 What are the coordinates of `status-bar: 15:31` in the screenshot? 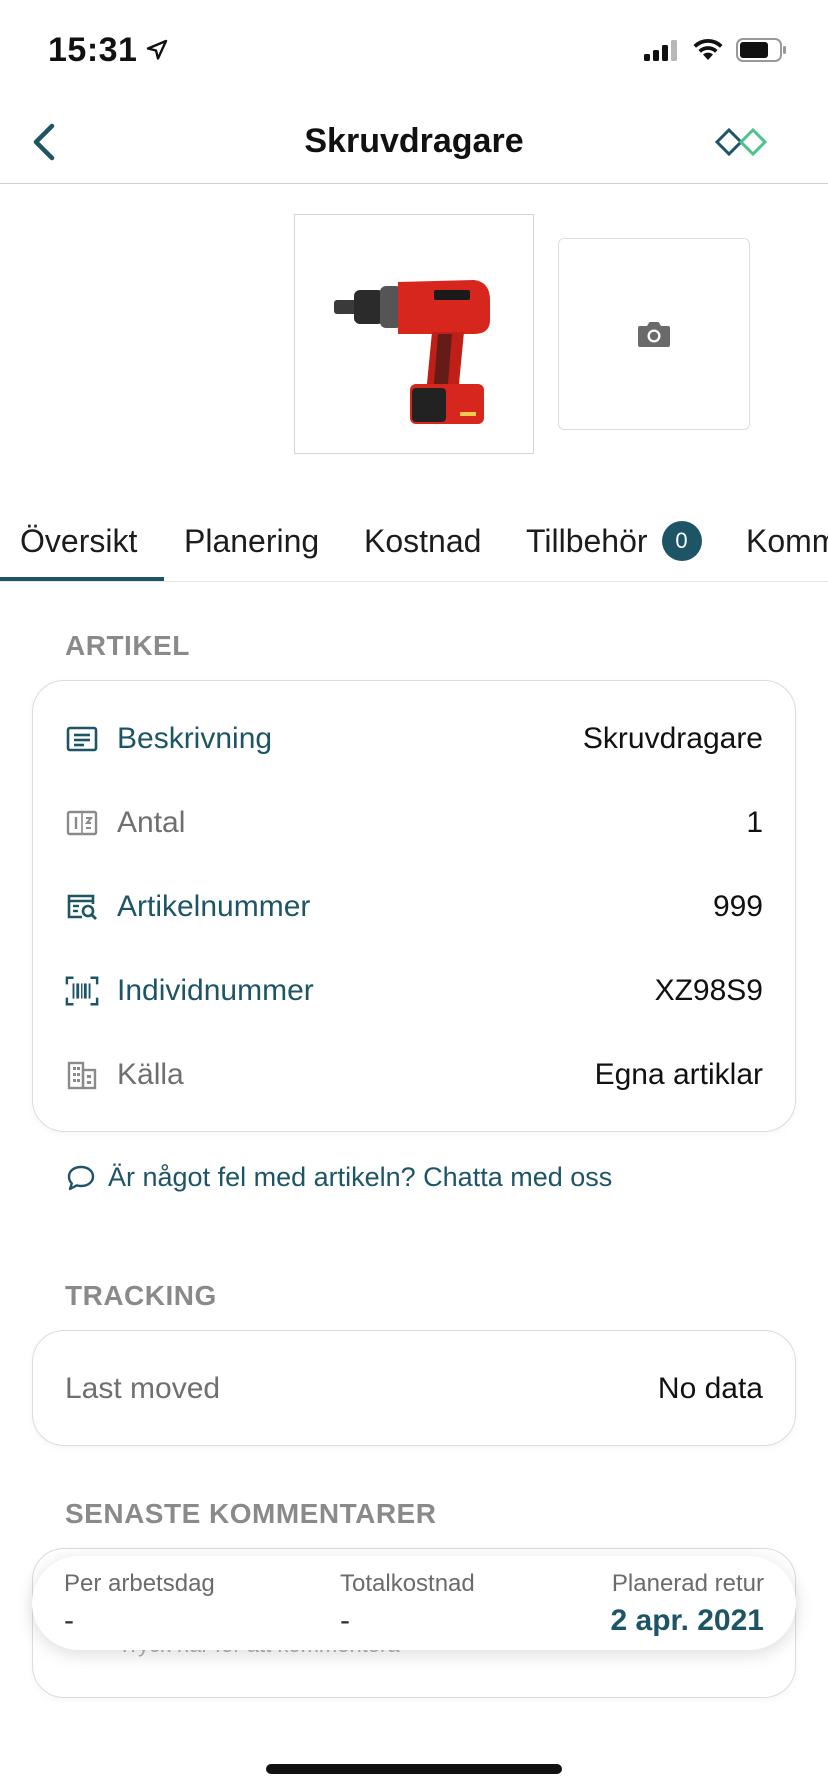 It's located at (414, 50).